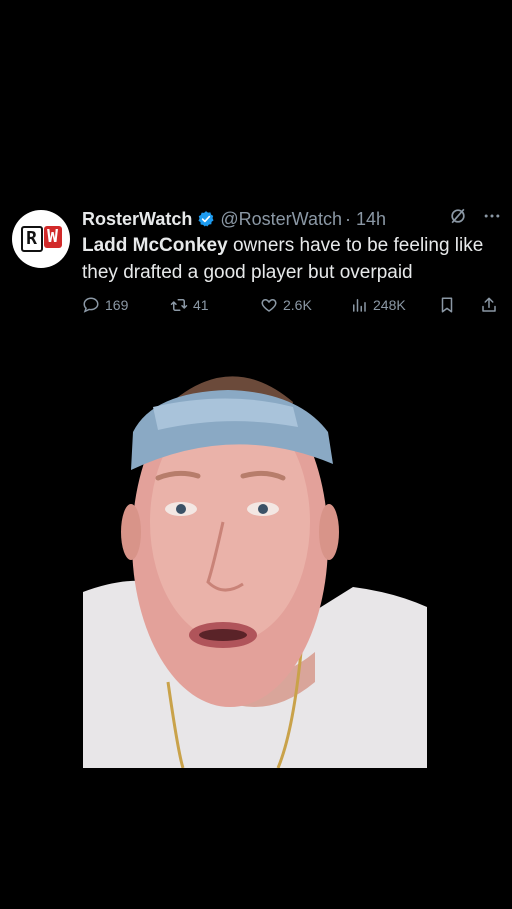 This screenshot has height=909, width=512. I want to click on views-button: 248K, so click(378, 305).